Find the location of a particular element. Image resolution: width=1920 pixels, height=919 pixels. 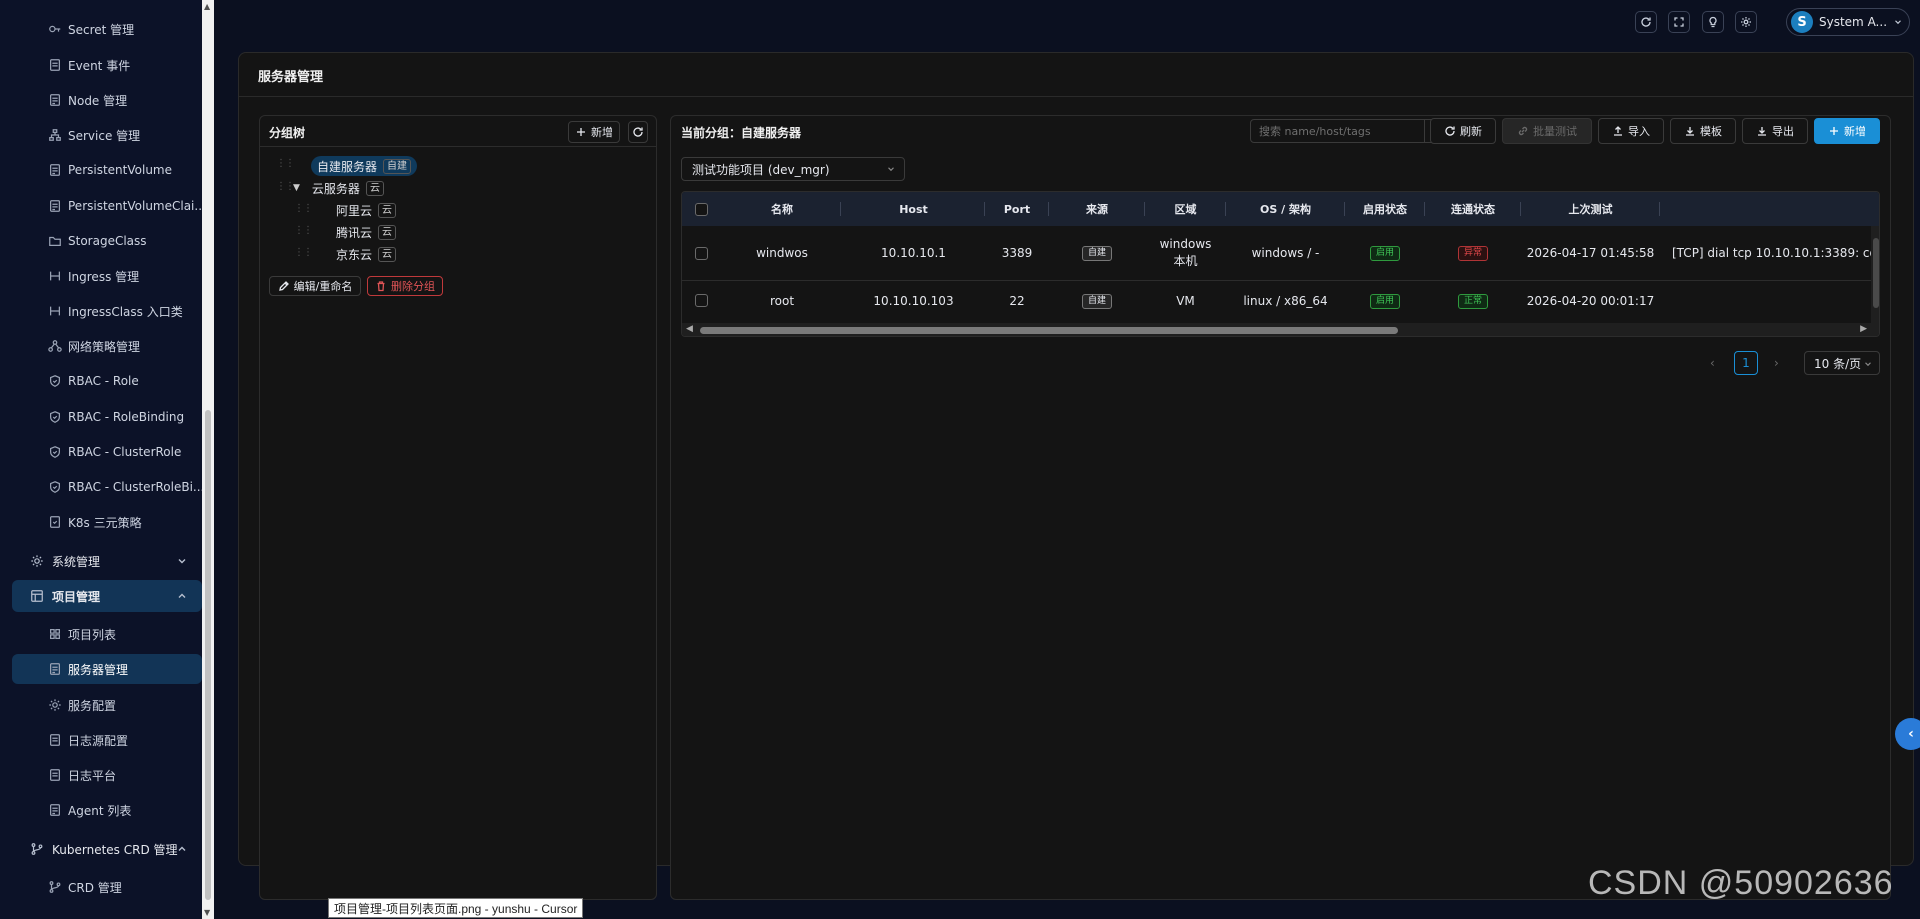

sidebar-item-project-list: 项目列表 is located at coordinates (107, 634).